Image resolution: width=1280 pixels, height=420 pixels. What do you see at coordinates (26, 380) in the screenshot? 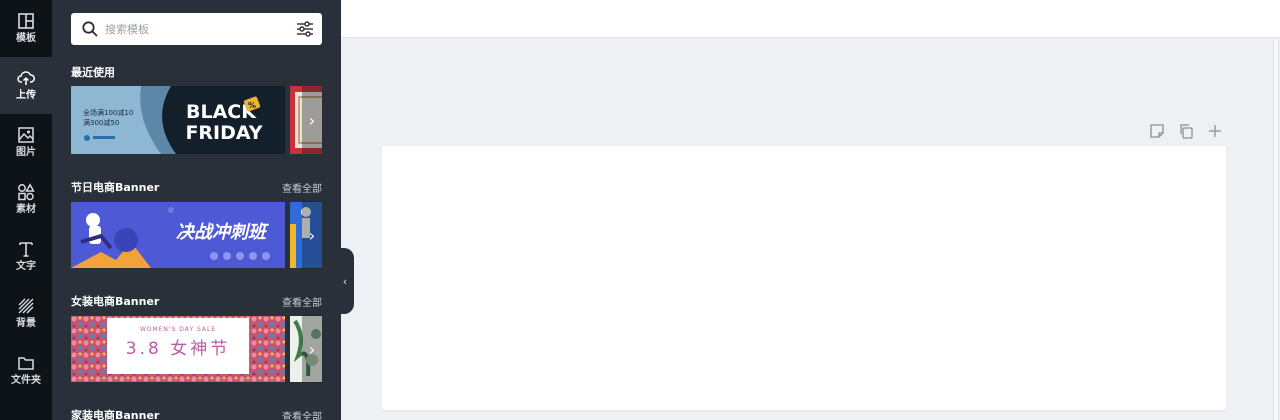
I see `rail-item-label: 文件夹` at bounding box center [26, 380].